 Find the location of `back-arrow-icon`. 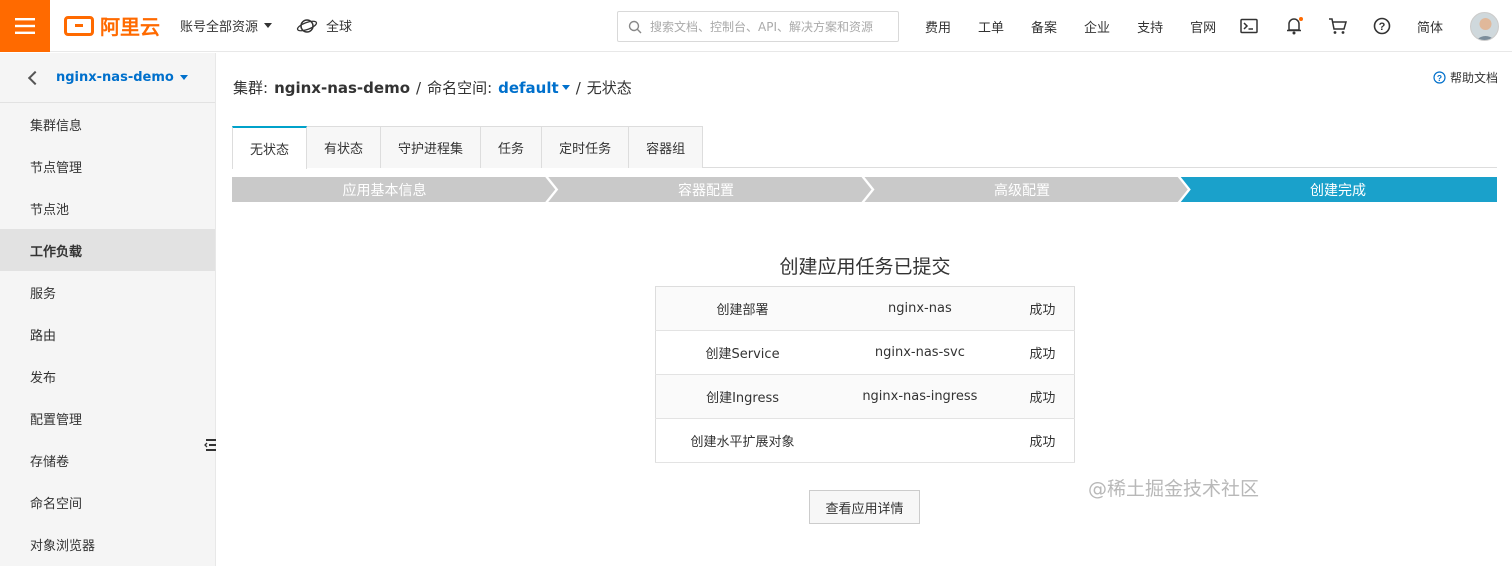

back-arrow-icon is located at coordinates (35, 77).